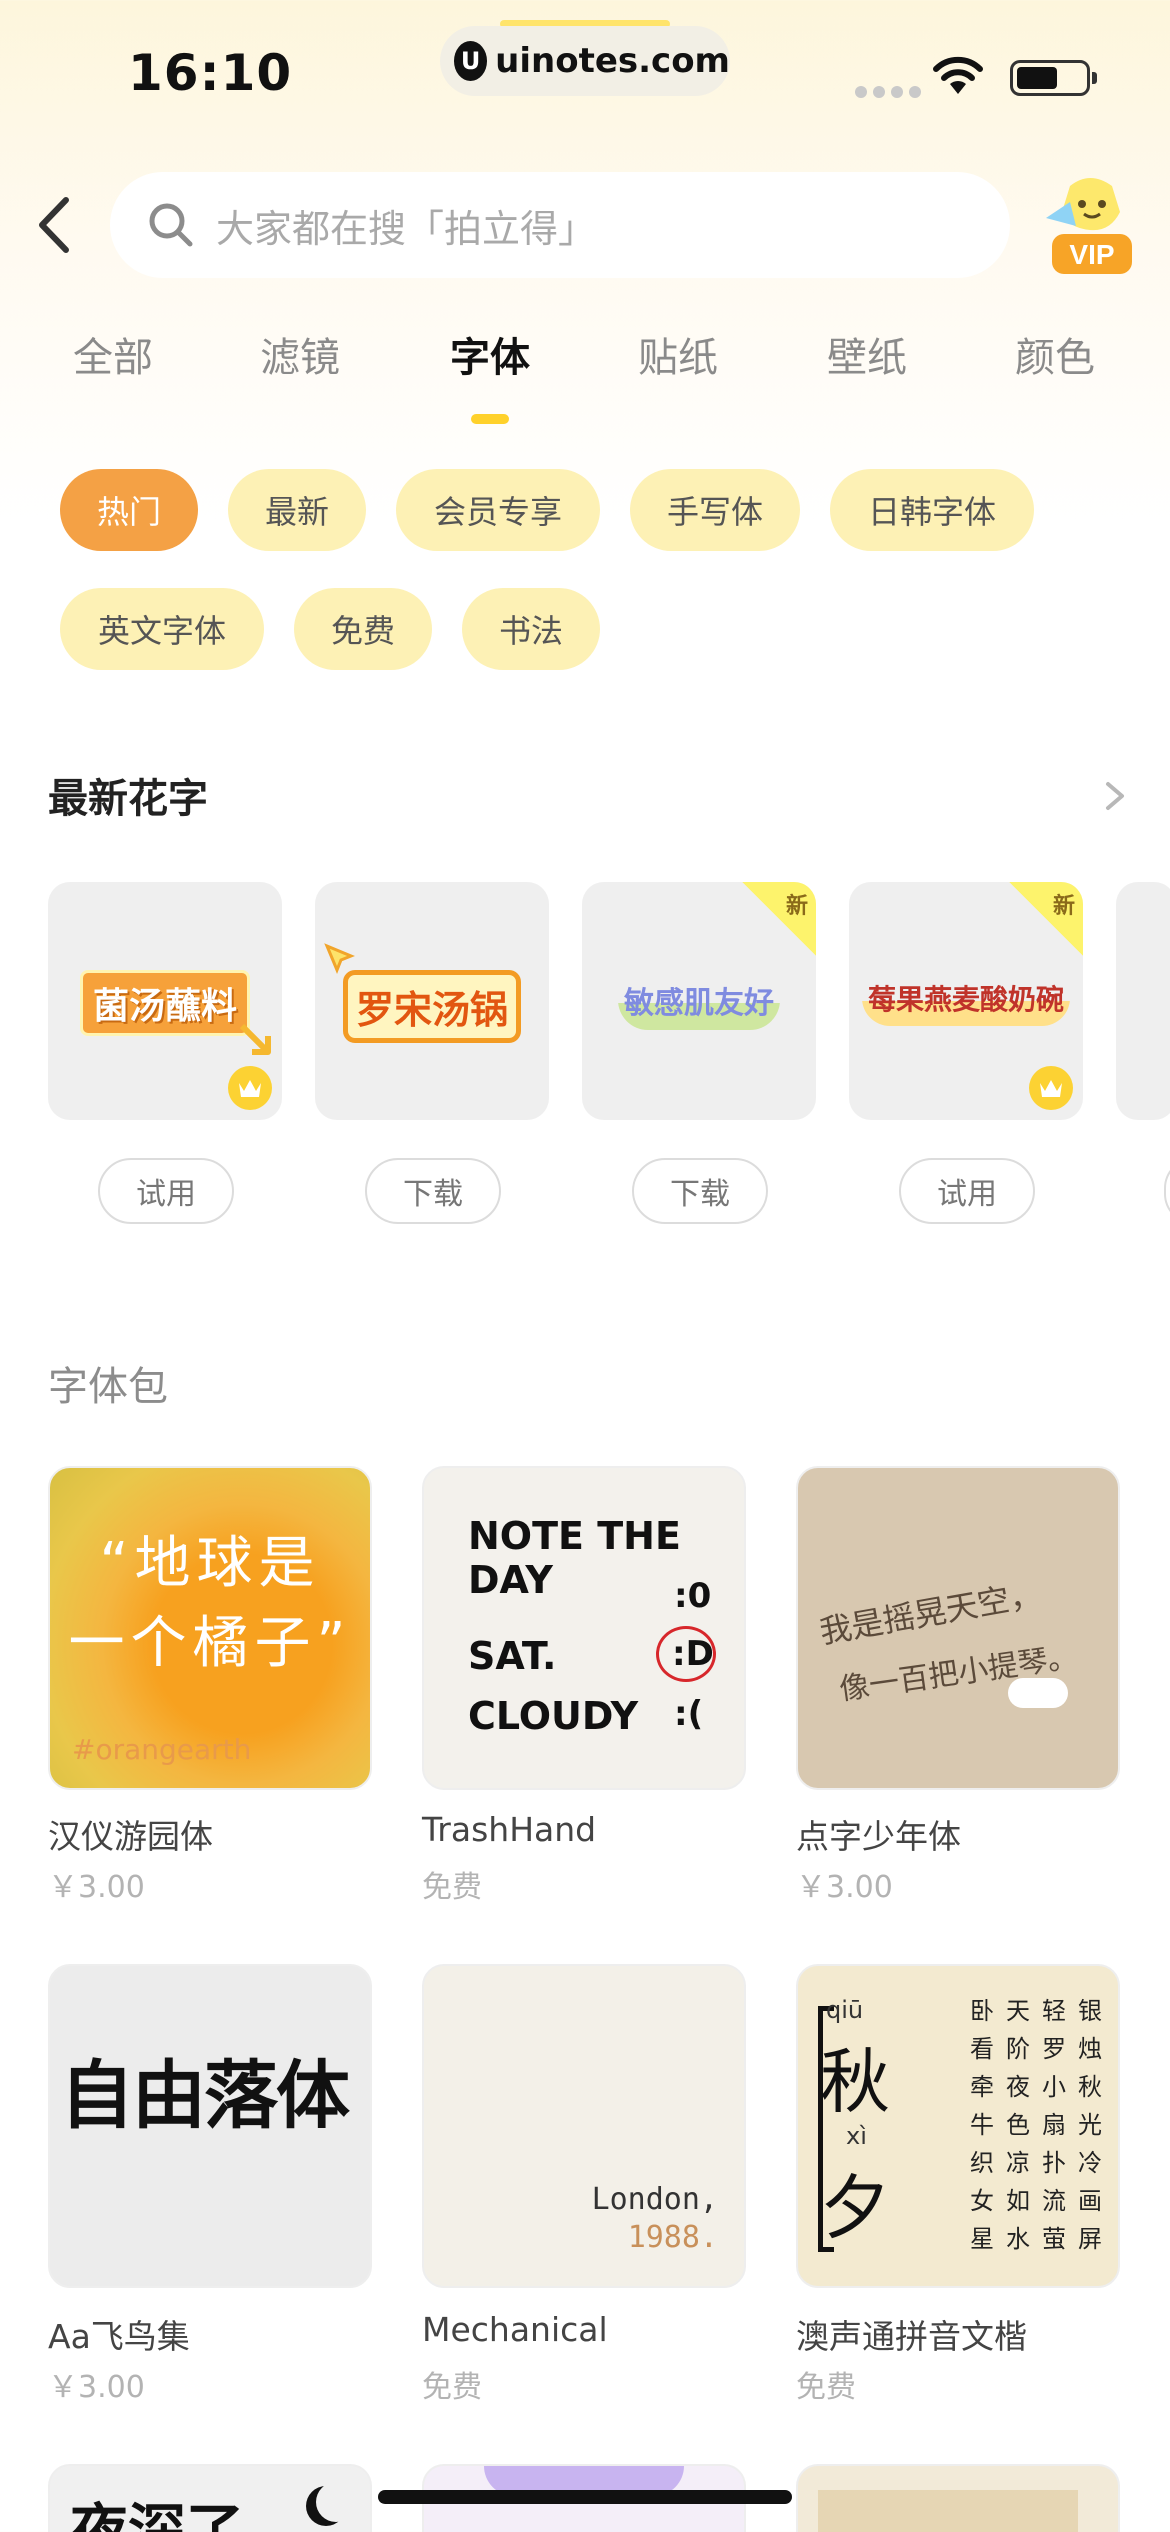 The image size is (1170, 2532). I want to click on sticker-card: 菌汤蘸料, so click(165, 1001).